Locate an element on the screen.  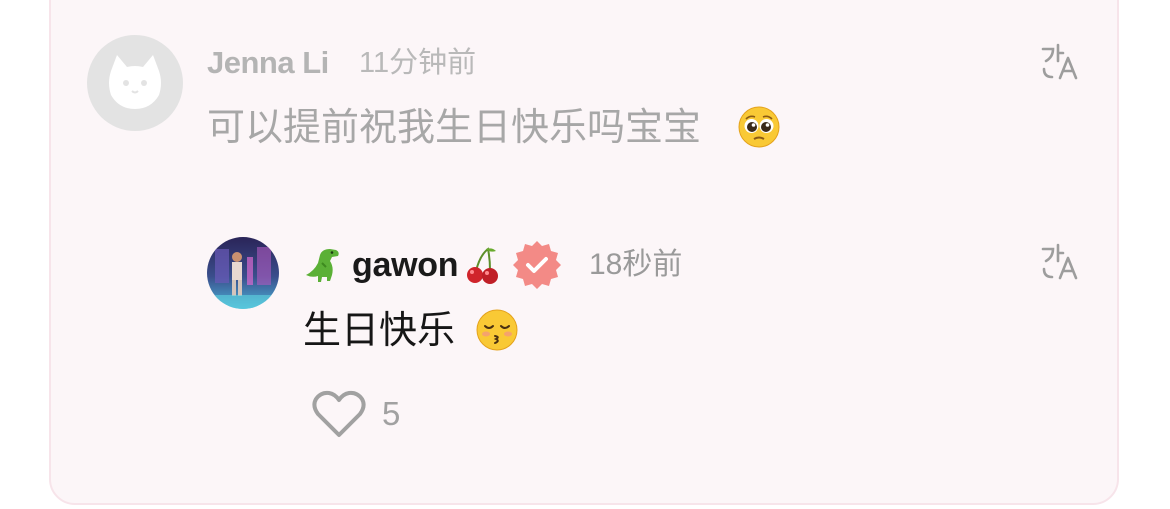
verified-badge-icon is located at coordinates (537, 265).